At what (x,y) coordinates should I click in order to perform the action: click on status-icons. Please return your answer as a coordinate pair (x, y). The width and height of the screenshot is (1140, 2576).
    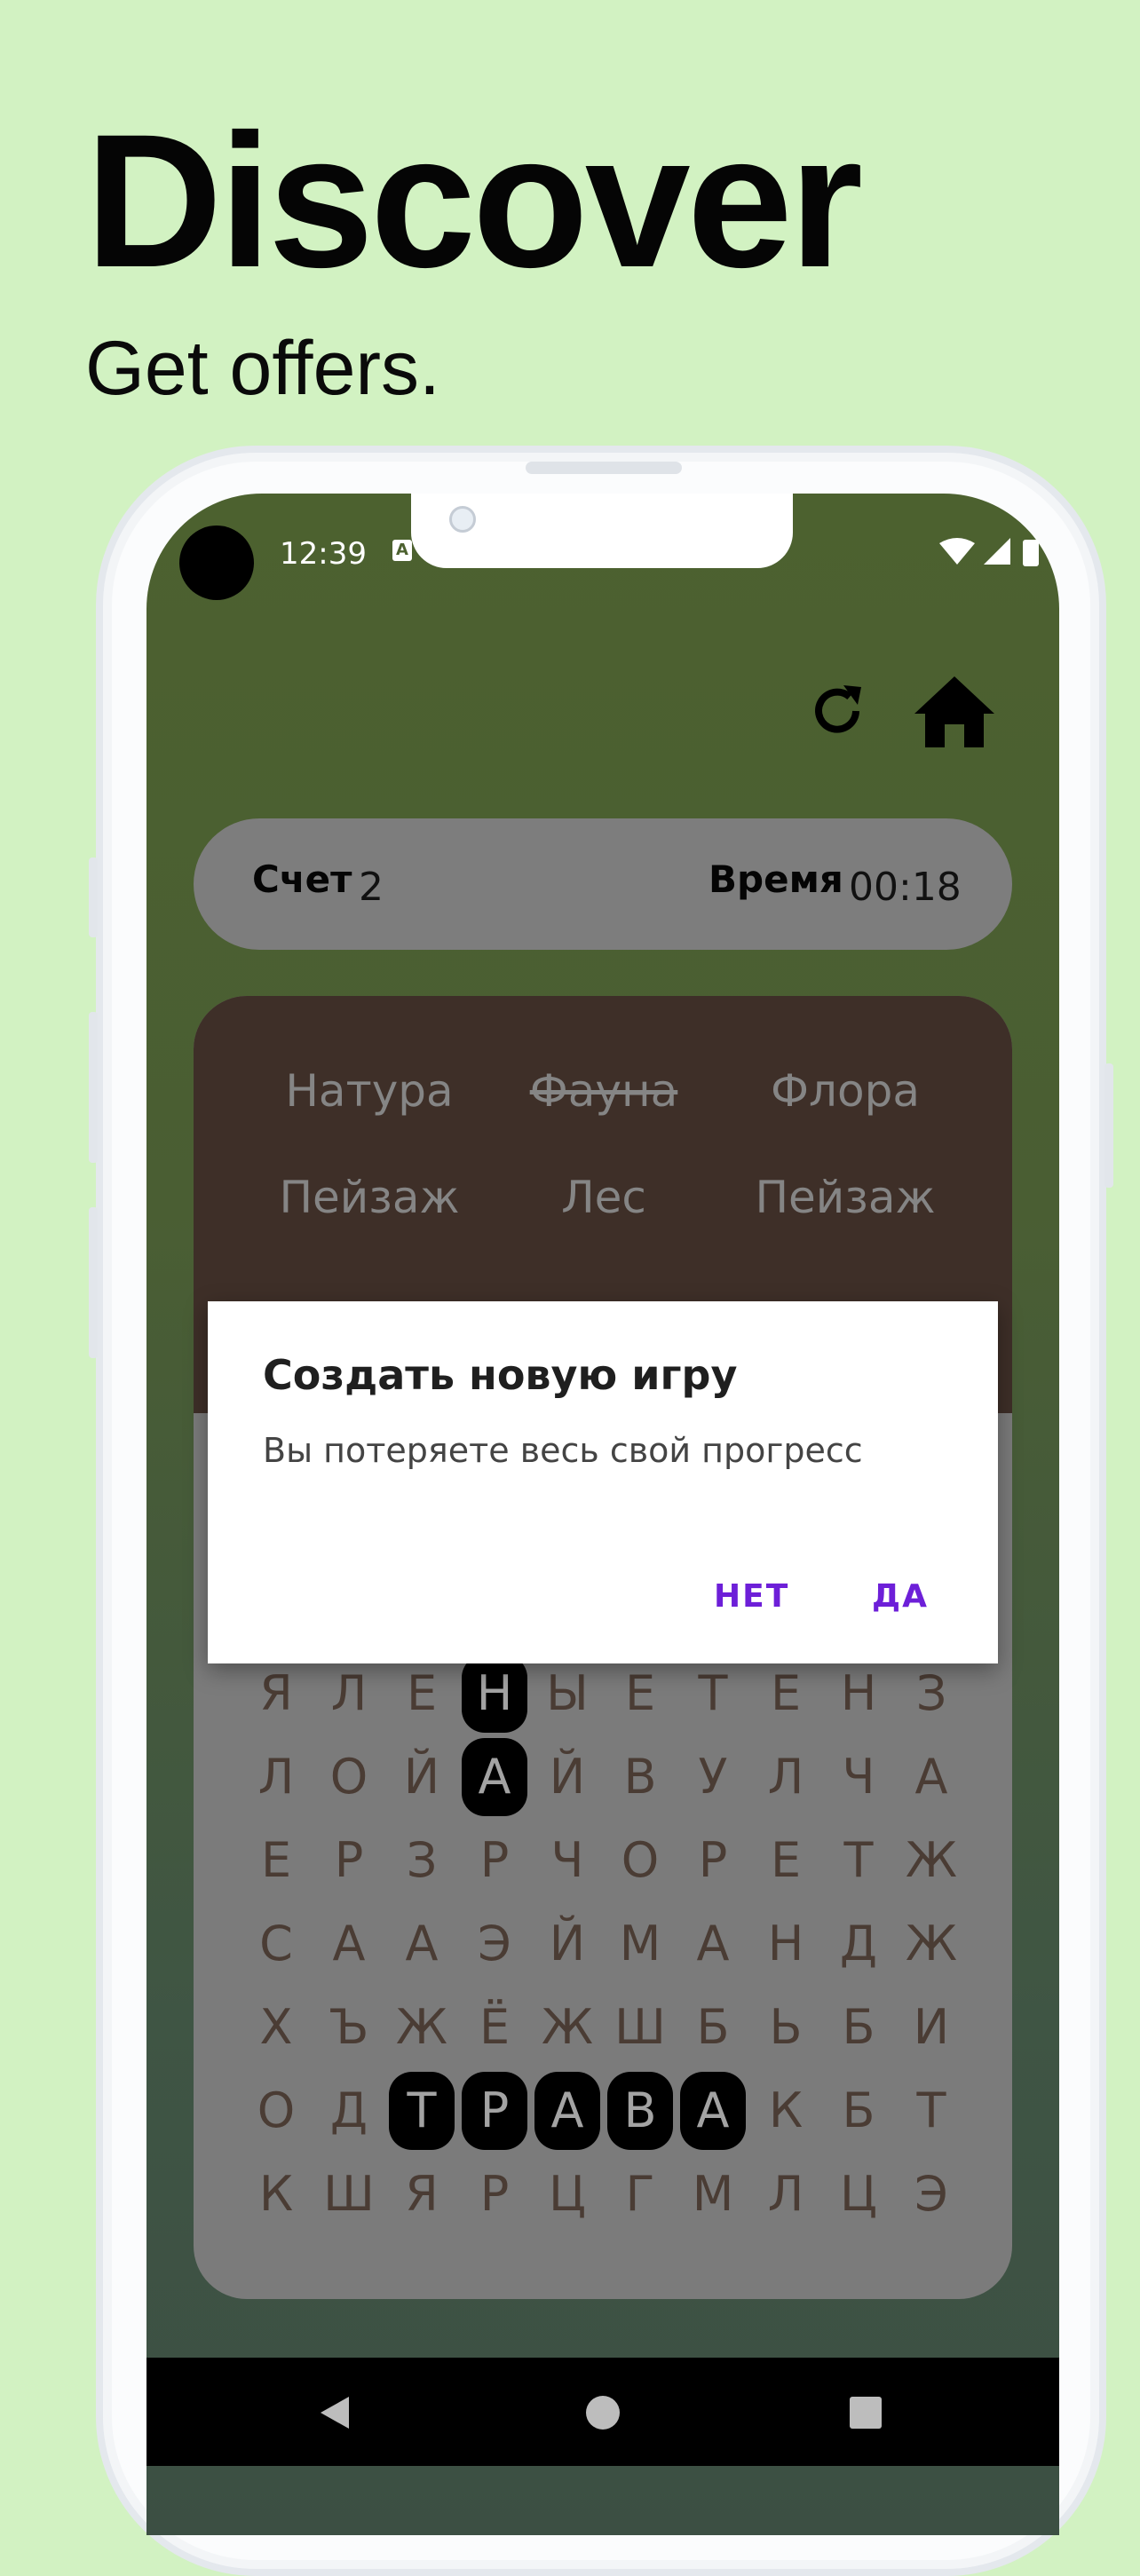
    Looking at the image, I should click on (989, 552).